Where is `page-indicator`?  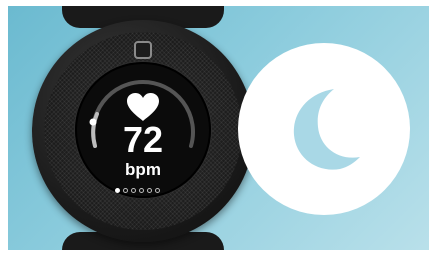
page-indicator is located at coordinates (137, 190).